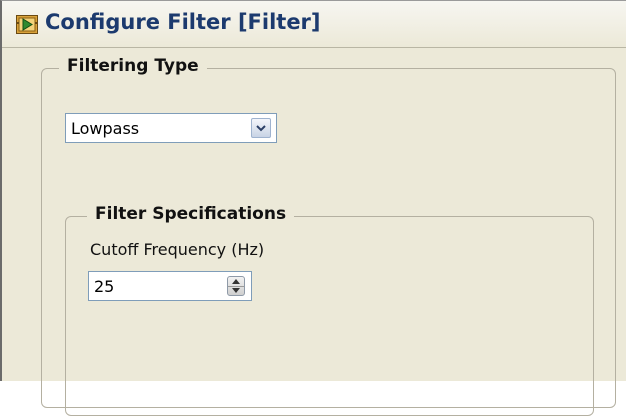  I want to click on dropdown-button, so click(261, 128).